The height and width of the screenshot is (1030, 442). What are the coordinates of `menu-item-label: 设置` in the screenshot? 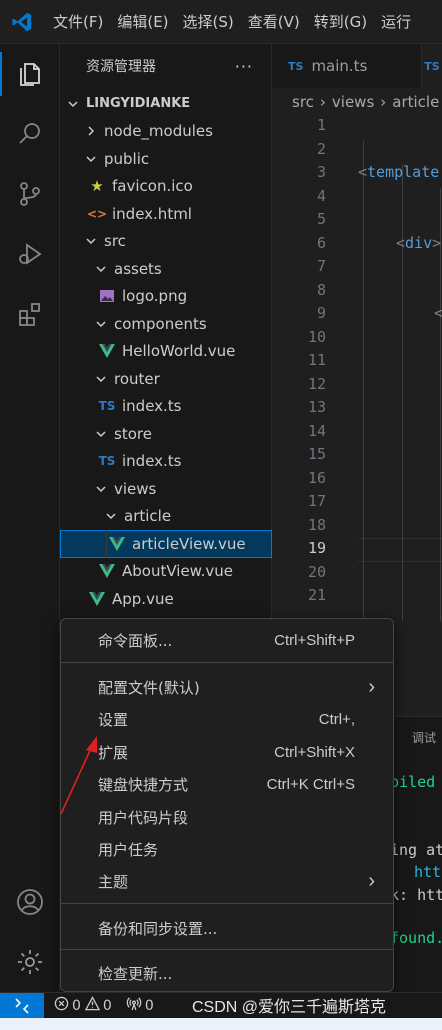 It's located at (113, 719).